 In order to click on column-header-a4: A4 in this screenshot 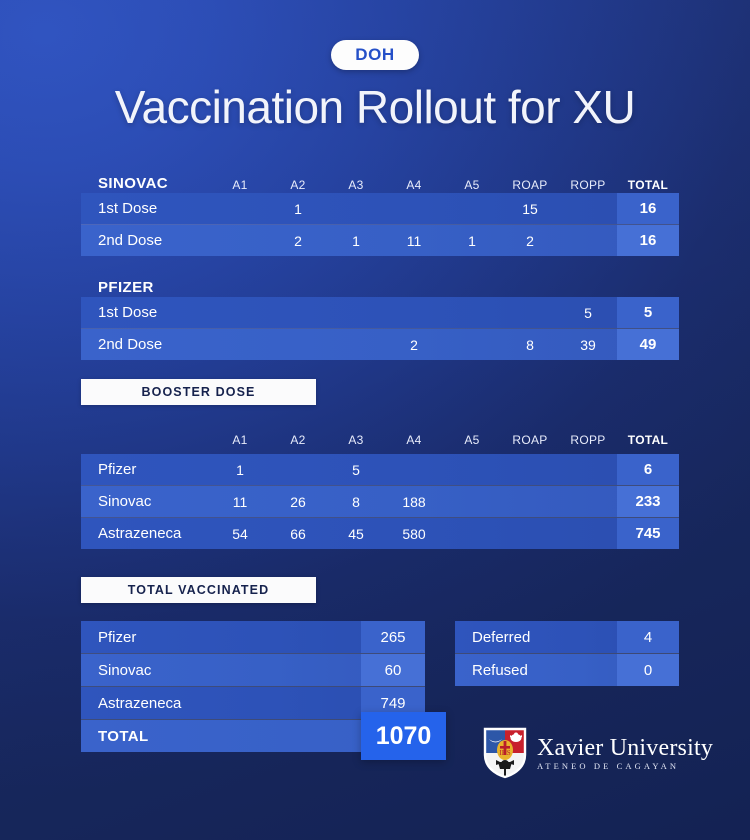, I will do `click(414, 185)`.